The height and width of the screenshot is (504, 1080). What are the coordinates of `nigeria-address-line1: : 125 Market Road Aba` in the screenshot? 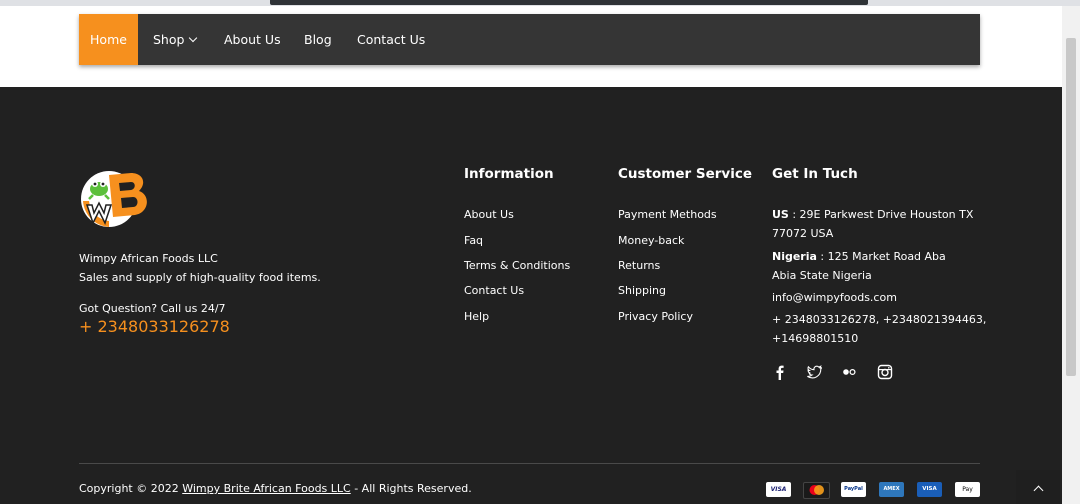 It's located at (881, 256).